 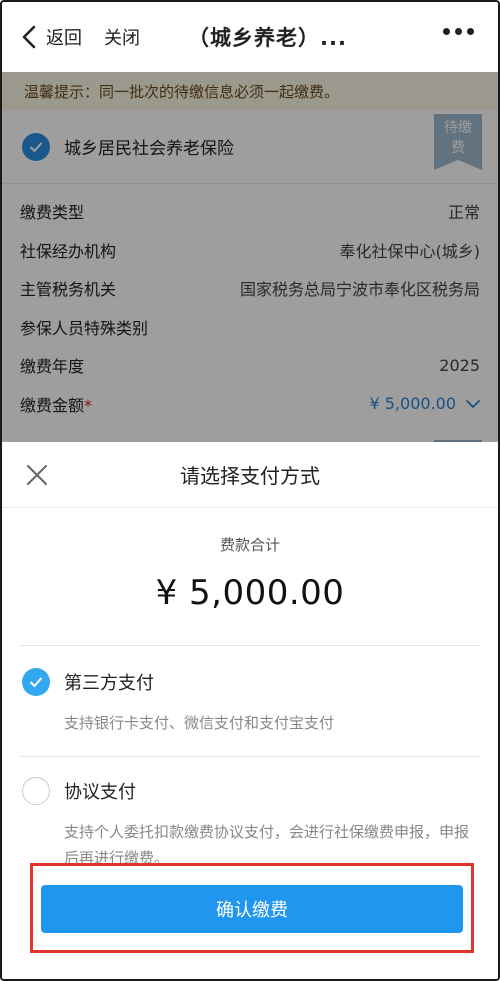 I want to click on option-row: 协议支付, so click(x=250, y=791).